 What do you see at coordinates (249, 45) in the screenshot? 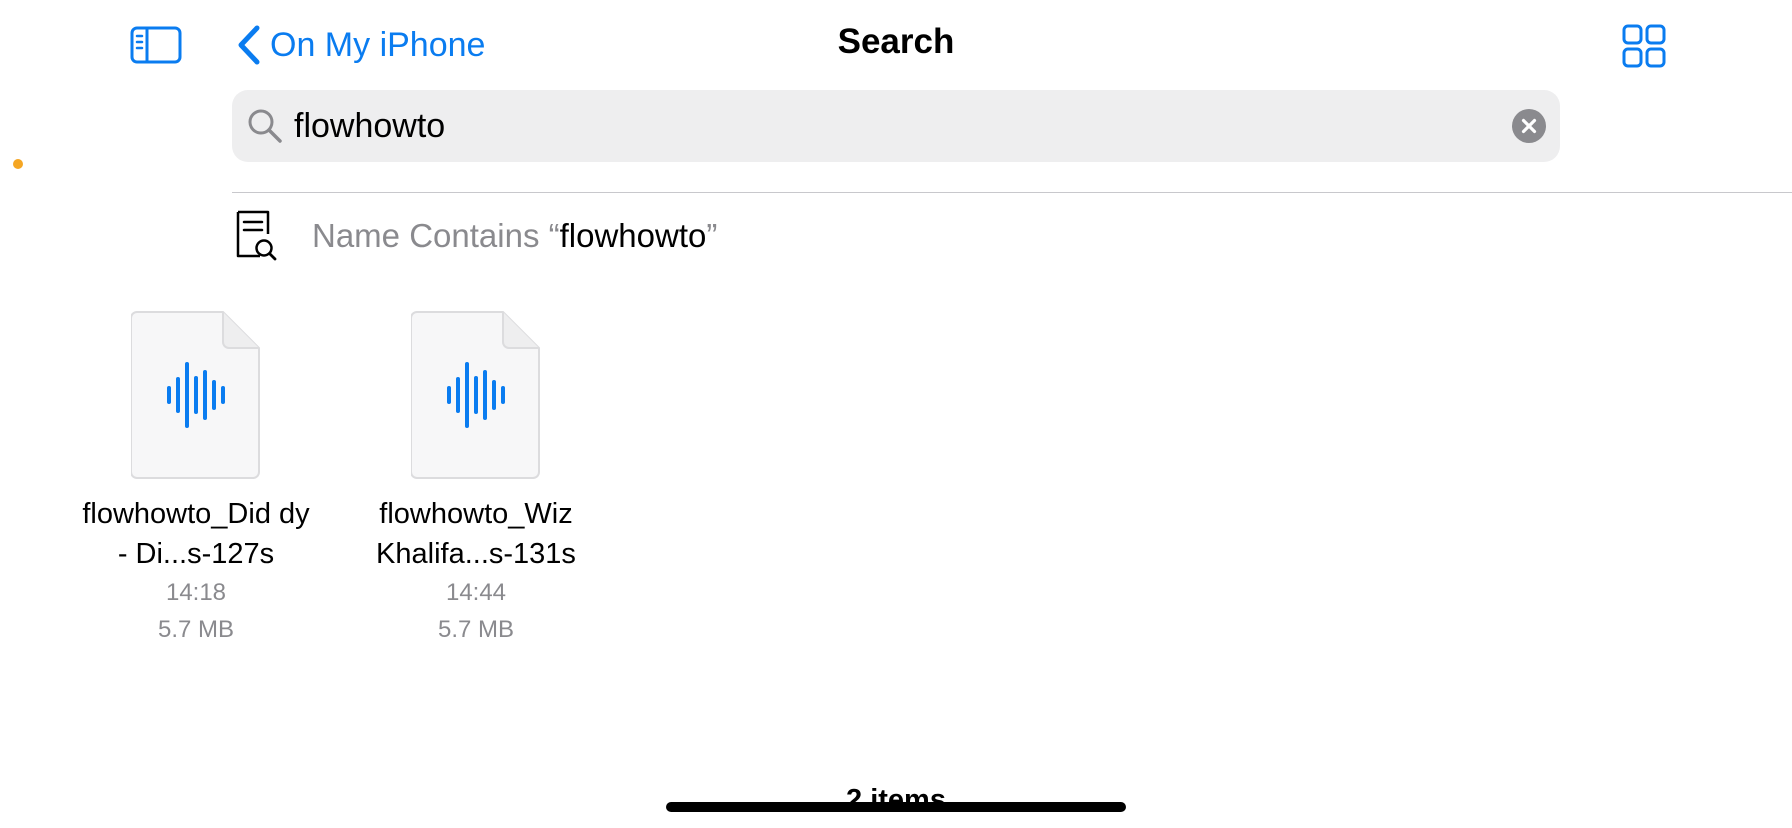
I see `chevron-left-icon` at bounding box center [249, 45].